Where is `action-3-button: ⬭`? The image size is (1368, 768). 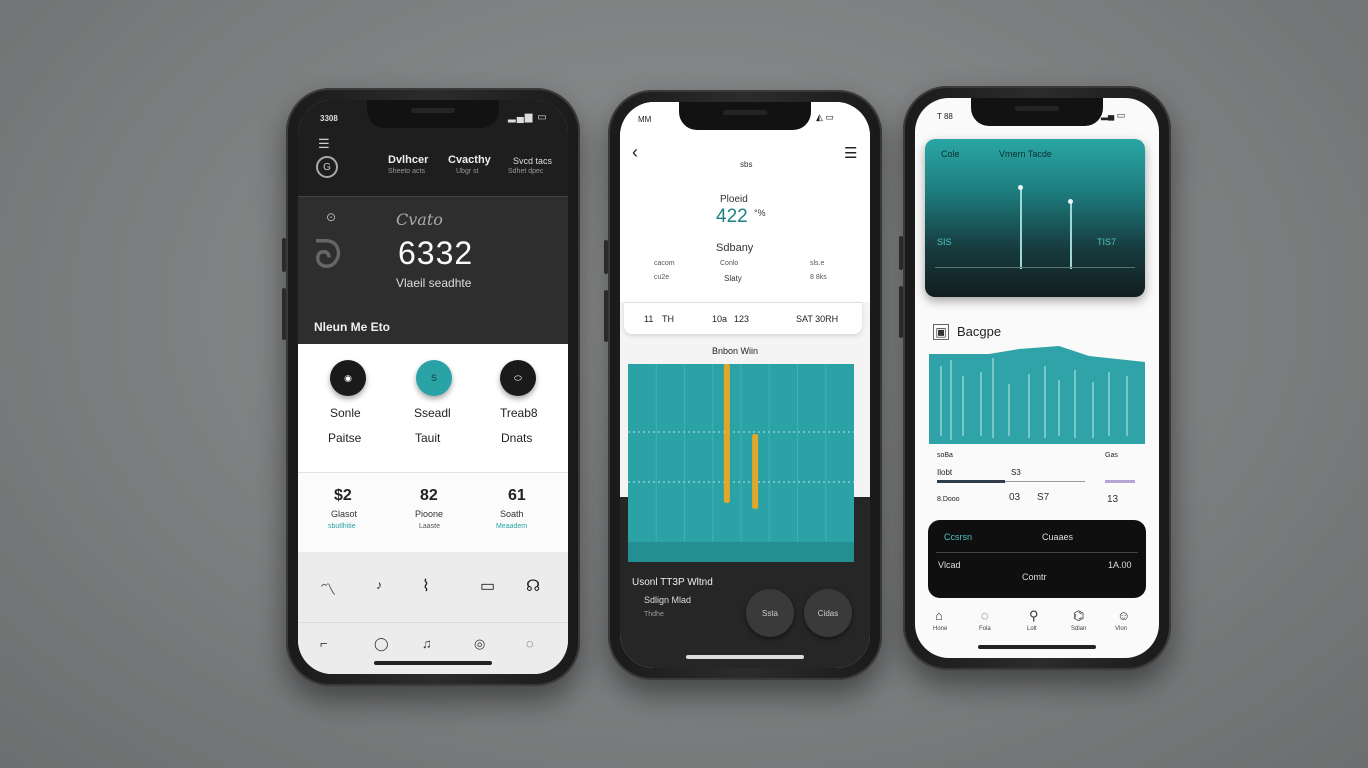 action-3-button: ⬭ is located at coordinates (518, 378).